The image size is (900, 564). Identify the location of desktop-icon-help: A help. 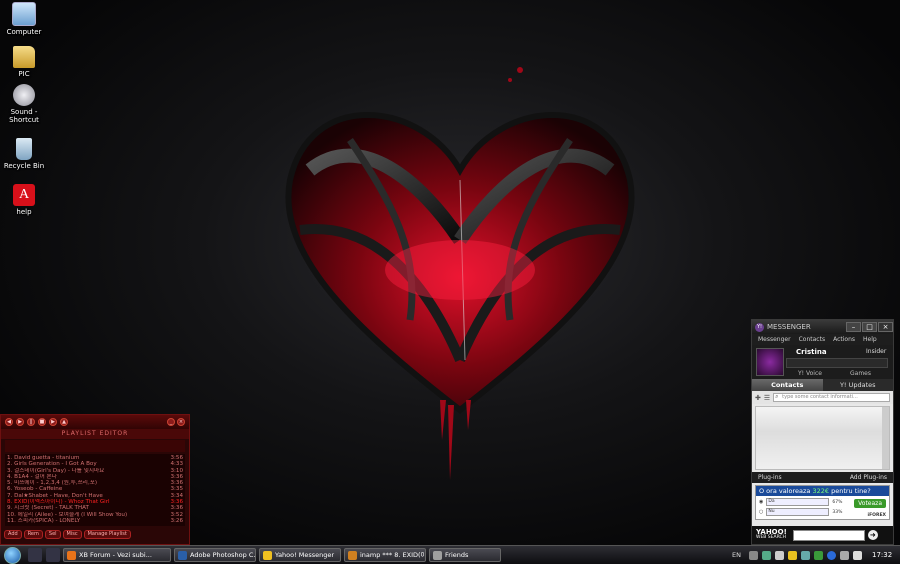
(24, 200).